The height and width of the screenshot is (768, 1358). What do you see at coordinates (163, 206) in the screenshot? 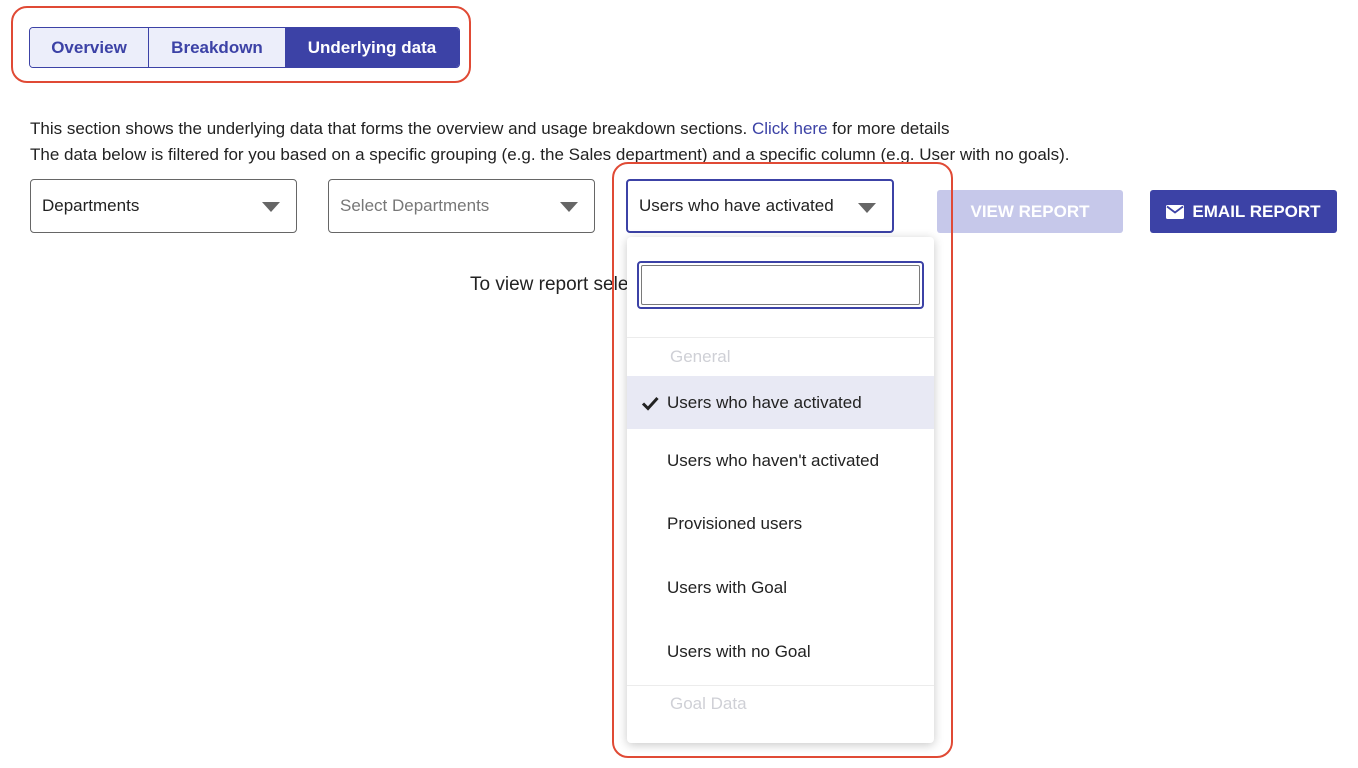
I see `grouping-select: Departments` at bounding box center [163, 206].